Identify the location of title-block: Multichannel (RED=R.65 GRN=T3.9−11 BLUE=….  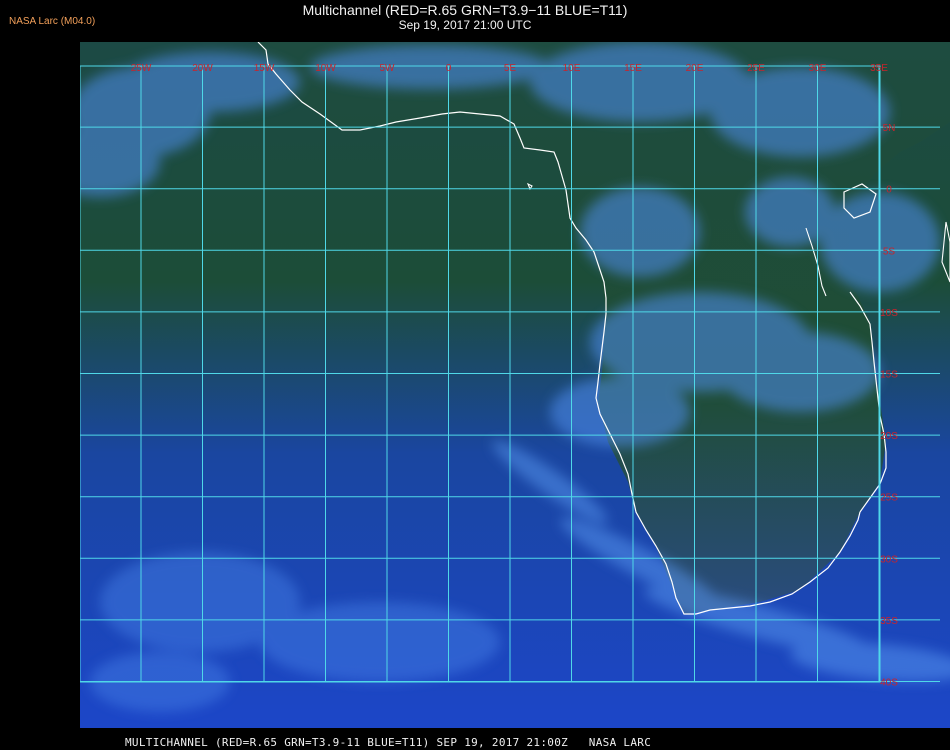
(465, 17).